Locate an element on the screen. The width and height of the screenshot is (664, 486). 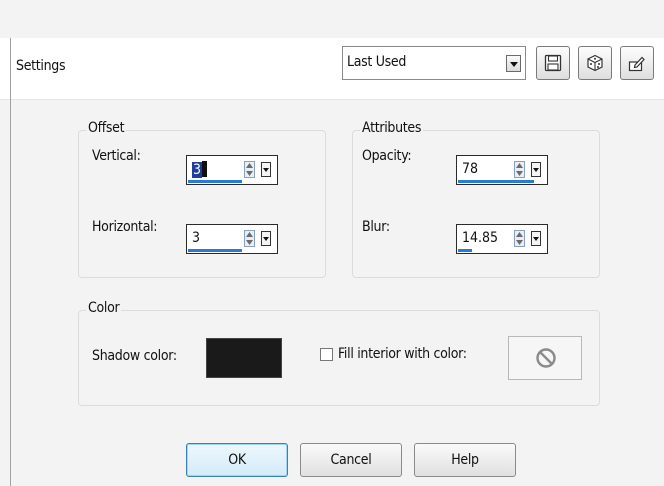
fill-interior-checkbox is located at coordinates (326, 354).